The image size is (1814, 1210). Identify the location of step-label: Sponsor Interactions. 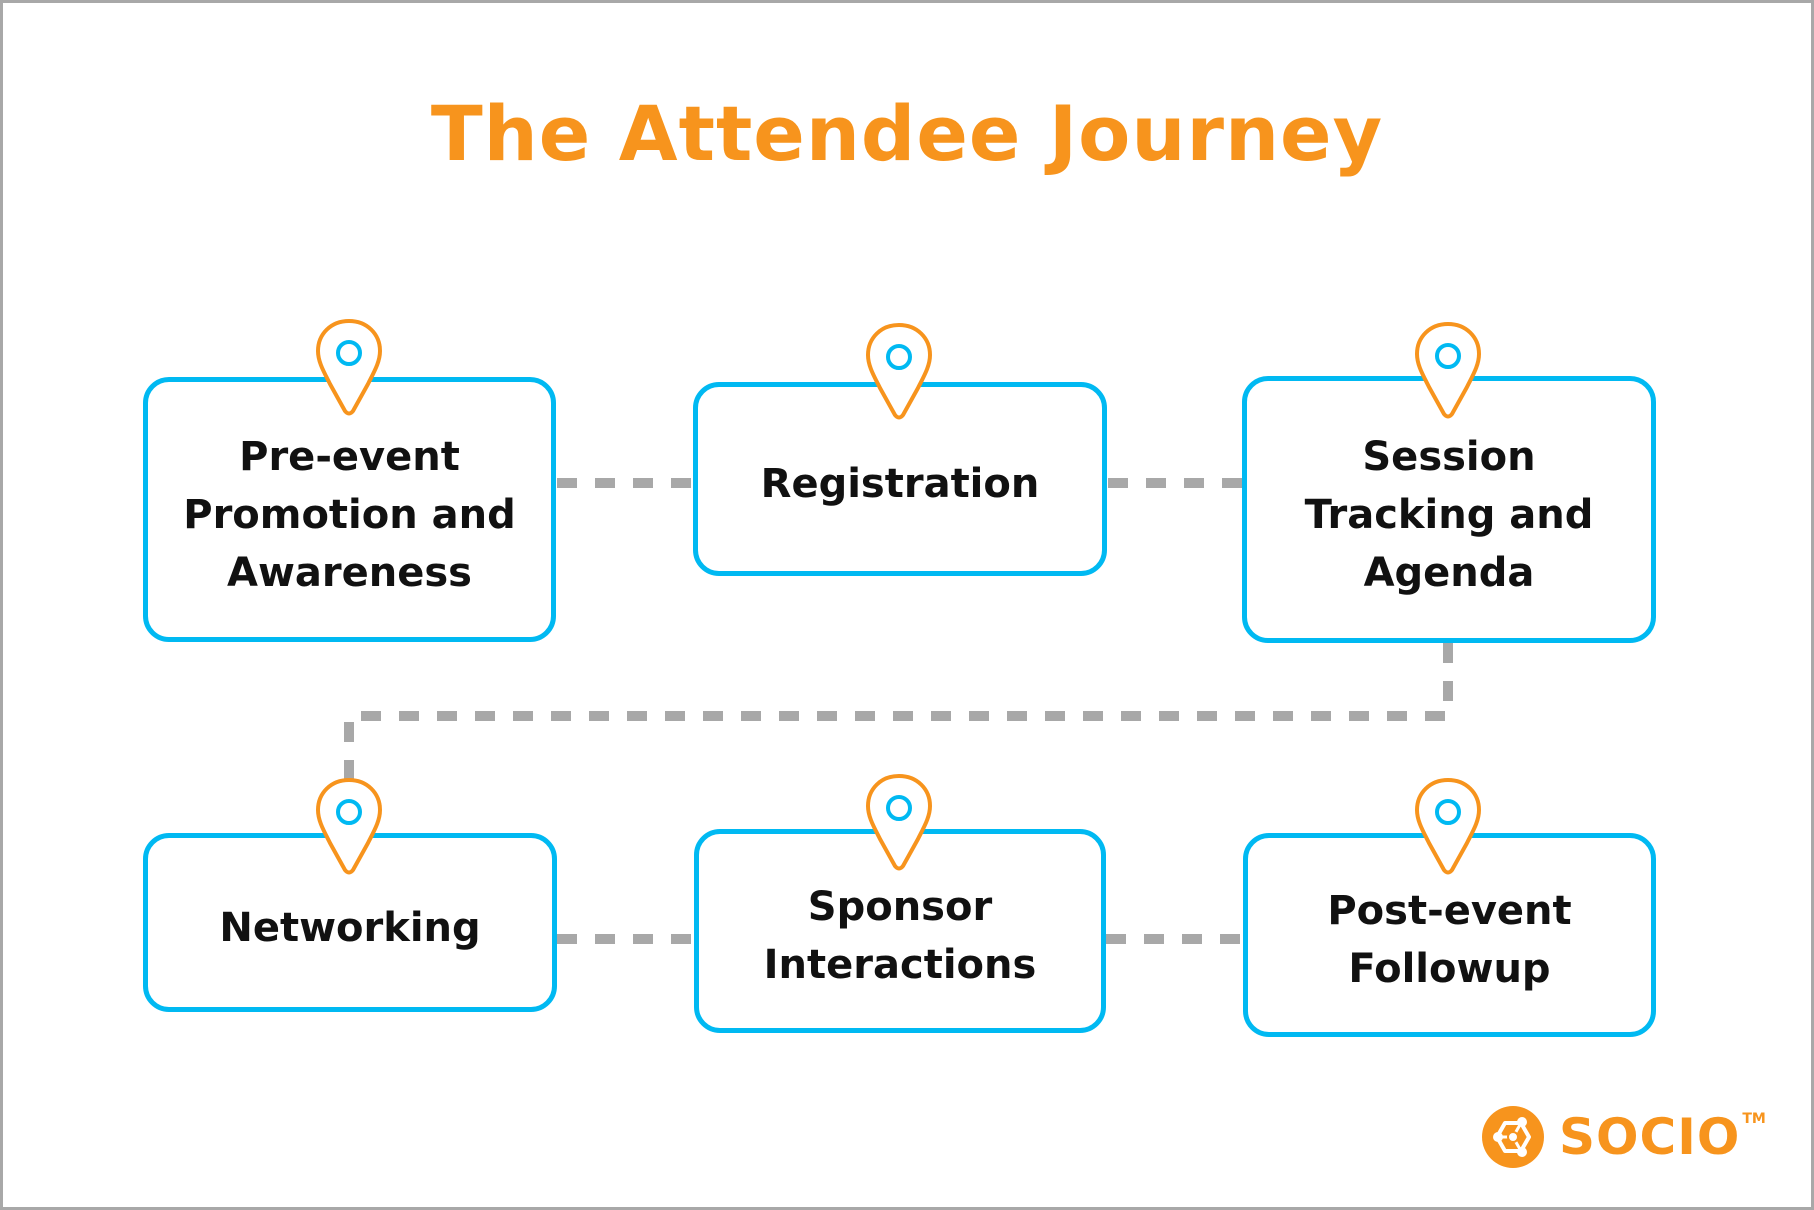
(900, 936).